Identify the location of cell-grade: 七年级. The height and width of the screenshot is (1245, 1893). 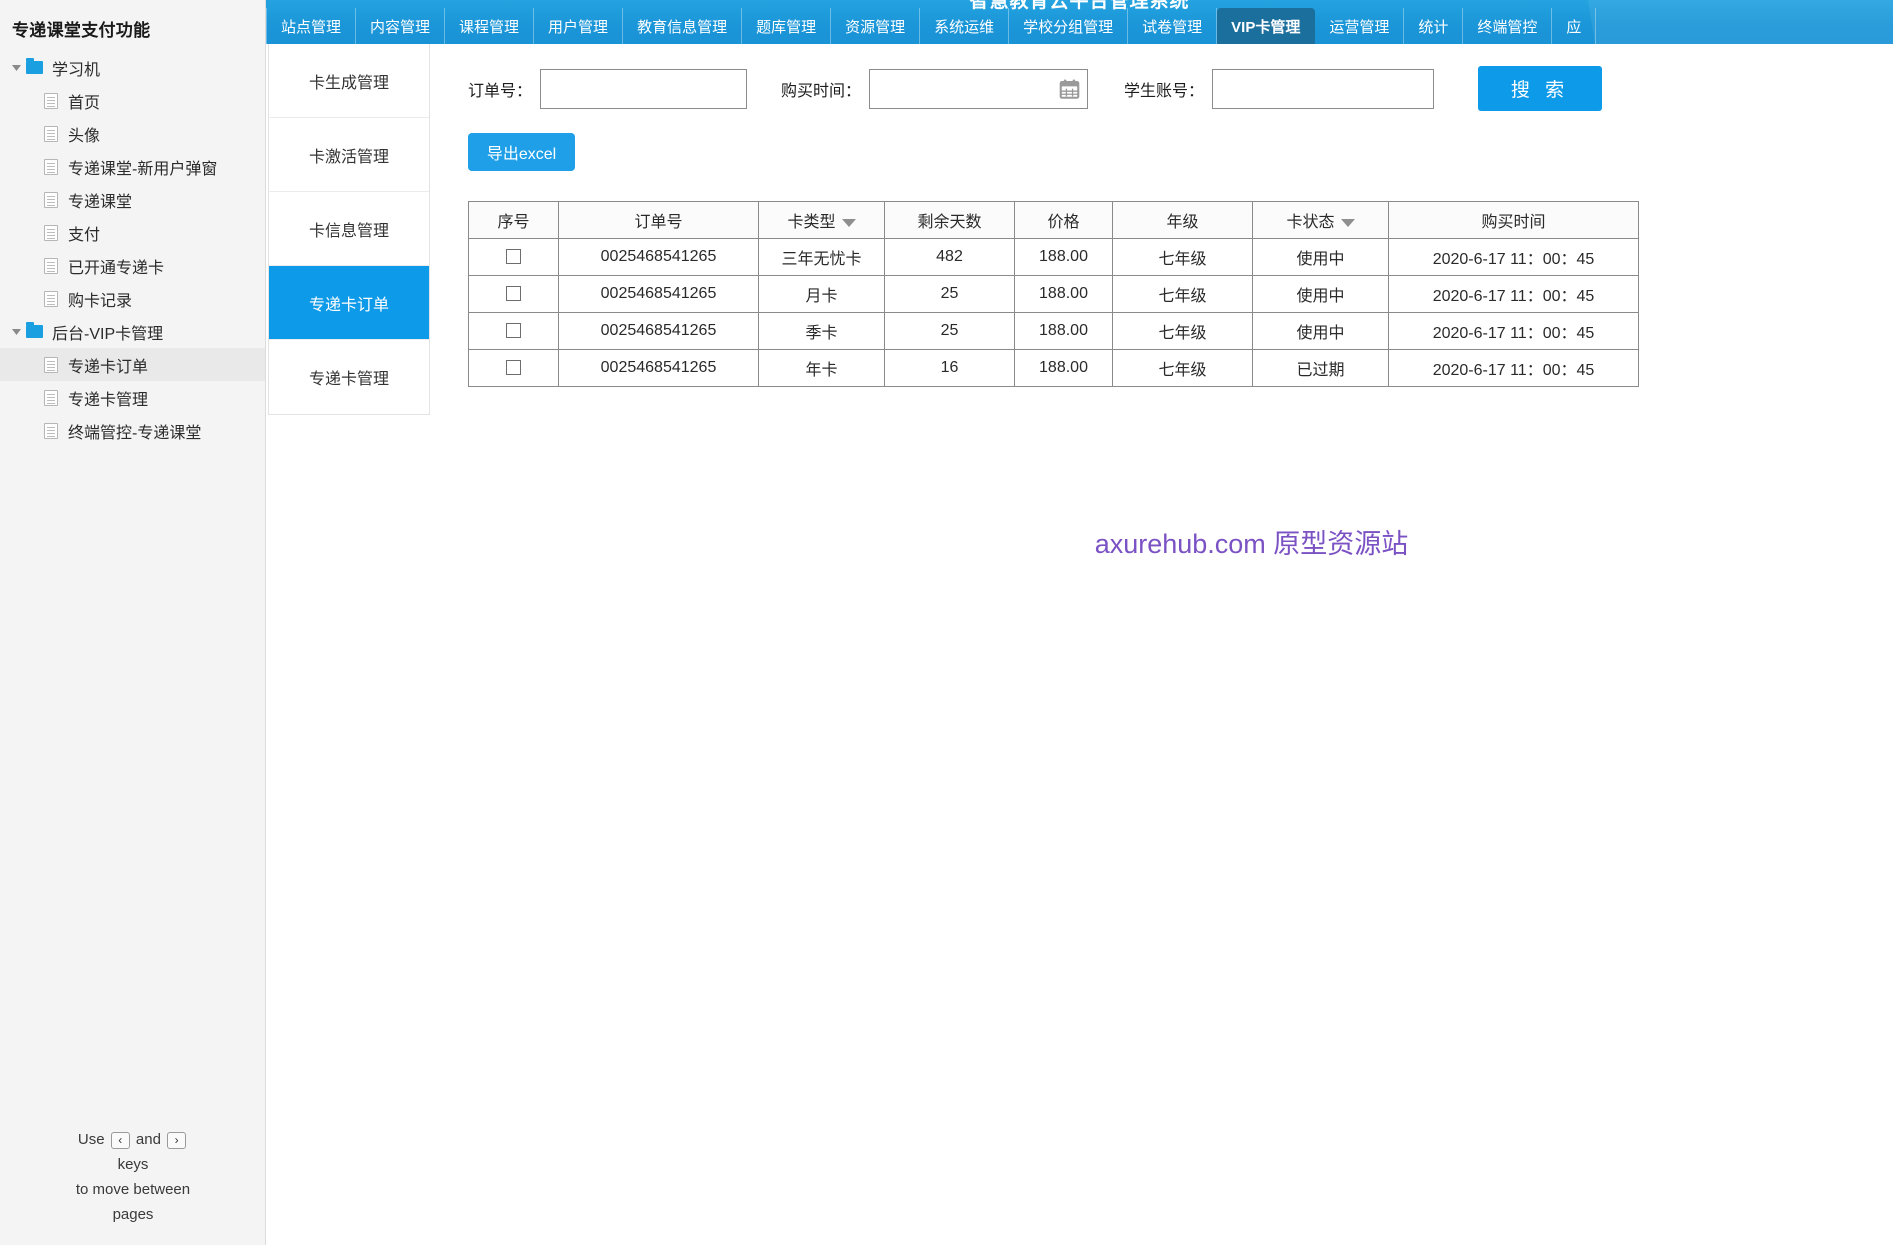
(1182, 257).